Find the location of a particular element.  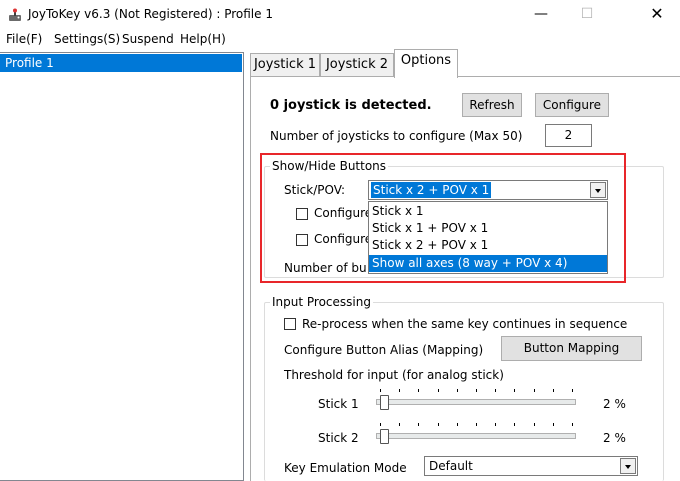

number-of-buttons-label: Number of bu is located at coordinates (325, 268).